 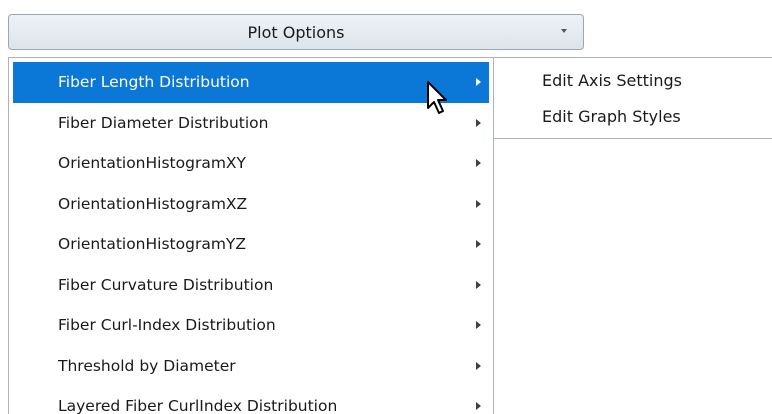 I want to click on plot-options-dropdown: Plot Options, so click(x=296, y=32).